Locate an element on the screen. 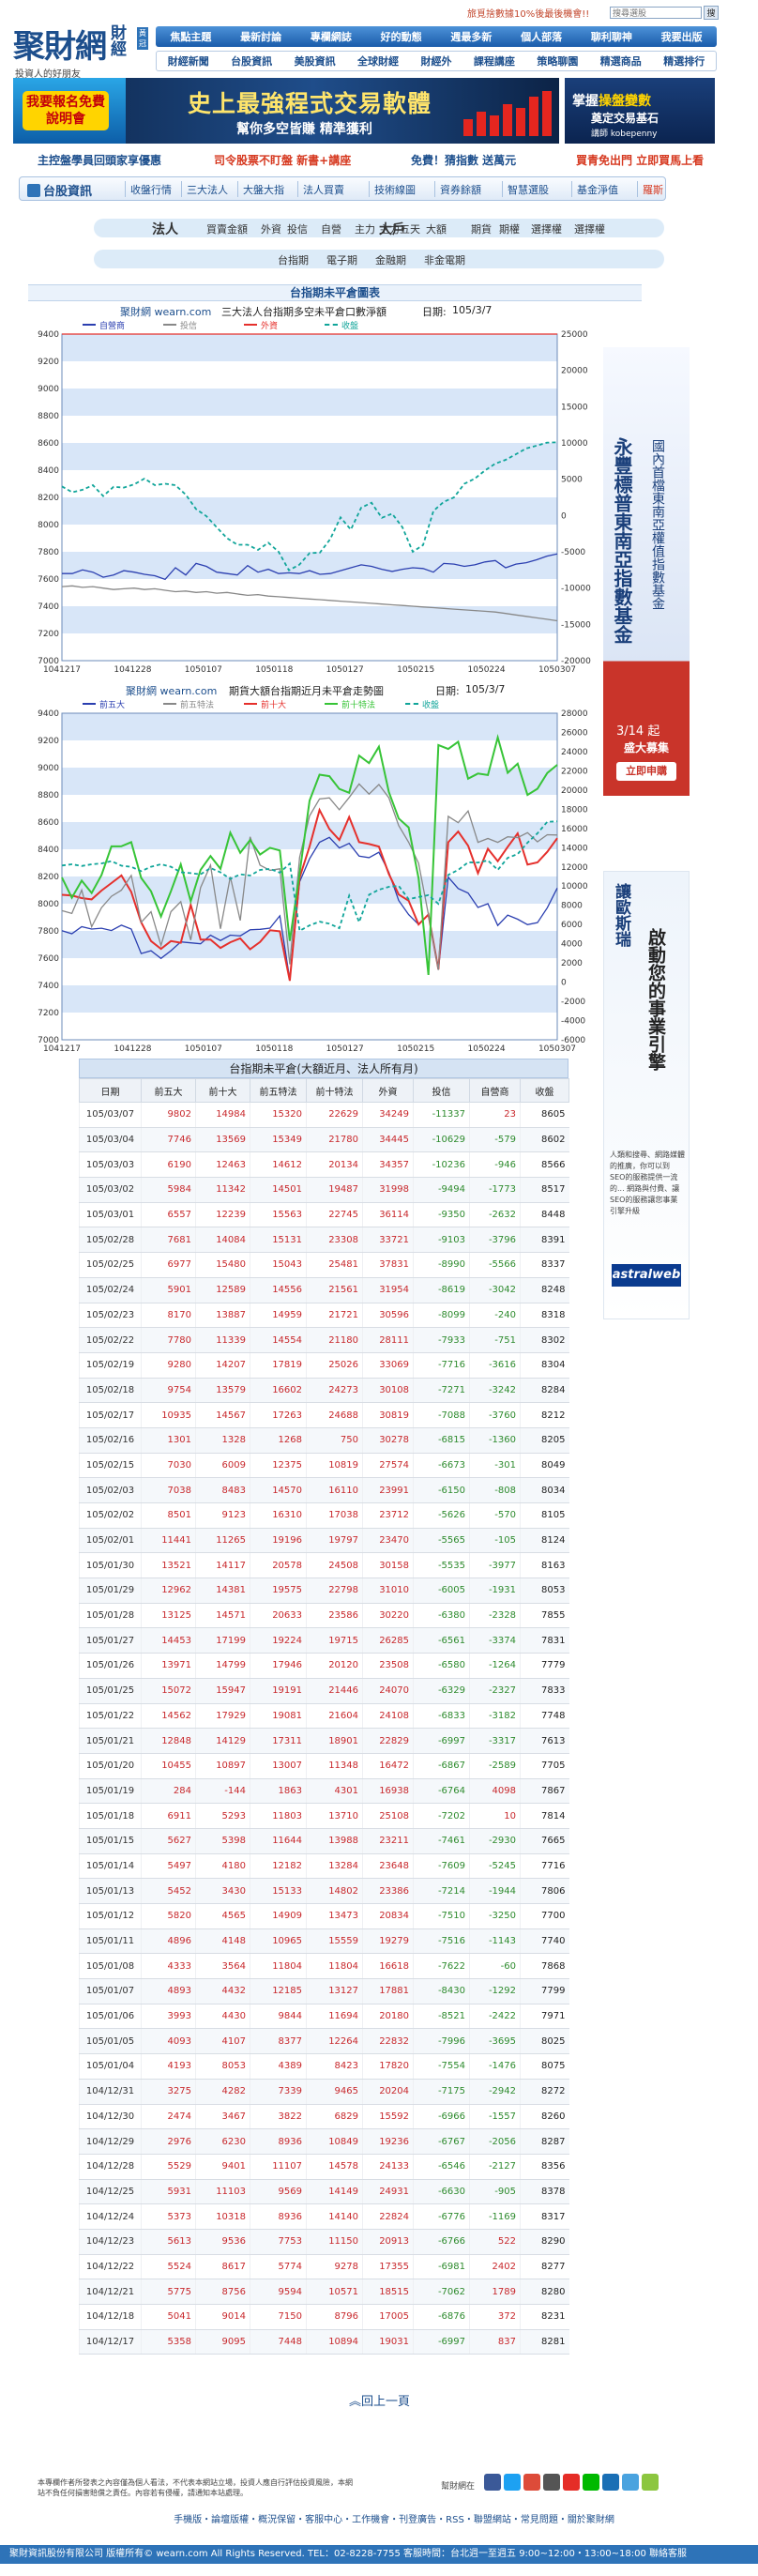 The width and height of the screenshot is (758, 2576). nav-item-0: 焦點主題 is located at coordinates (190, 36).